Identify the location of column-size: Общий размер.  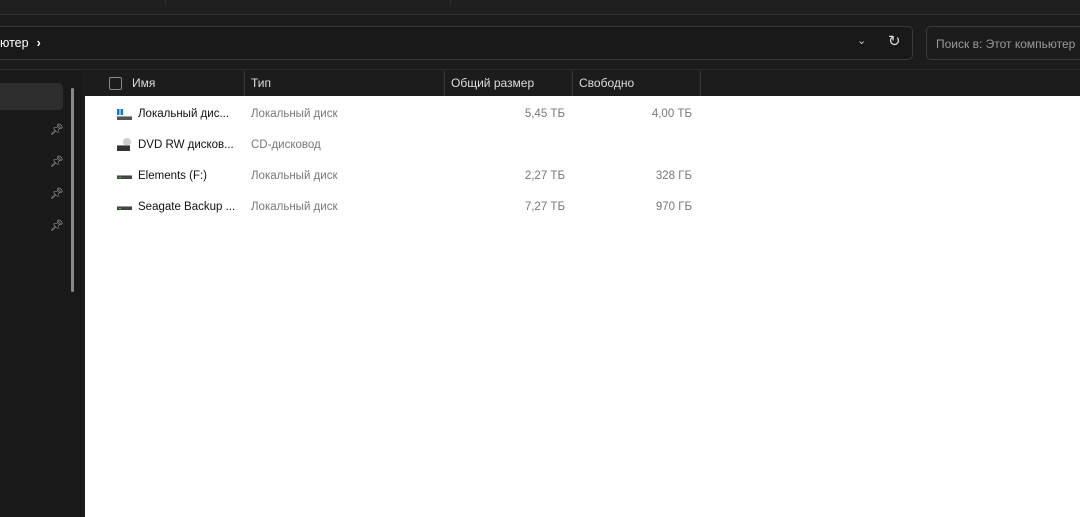
(509, 83).